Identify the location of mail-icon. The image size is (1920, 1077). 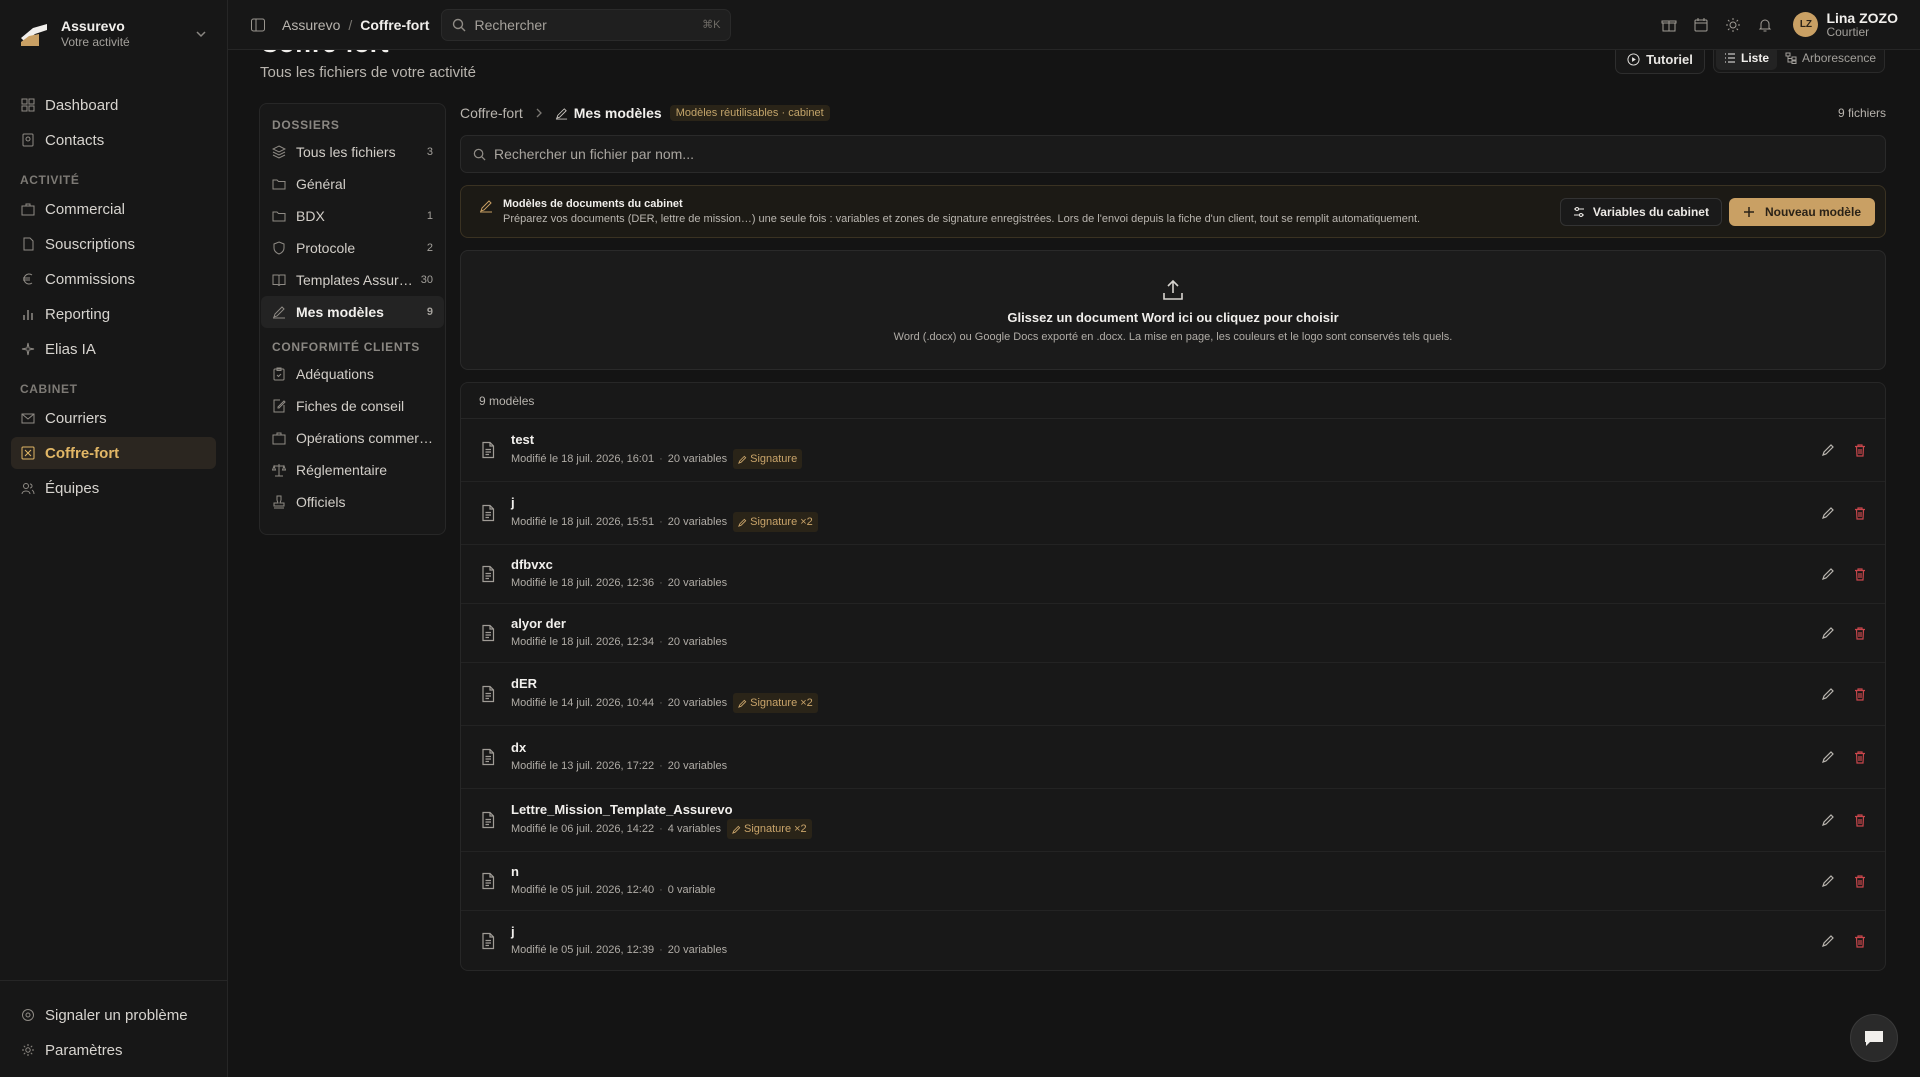
(28, 418).